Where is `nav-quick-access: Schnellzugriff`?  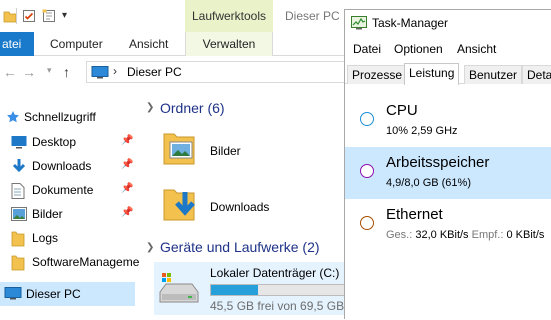
nav-quick-access: Schnellzugriff is located at coordinates (69, 117).